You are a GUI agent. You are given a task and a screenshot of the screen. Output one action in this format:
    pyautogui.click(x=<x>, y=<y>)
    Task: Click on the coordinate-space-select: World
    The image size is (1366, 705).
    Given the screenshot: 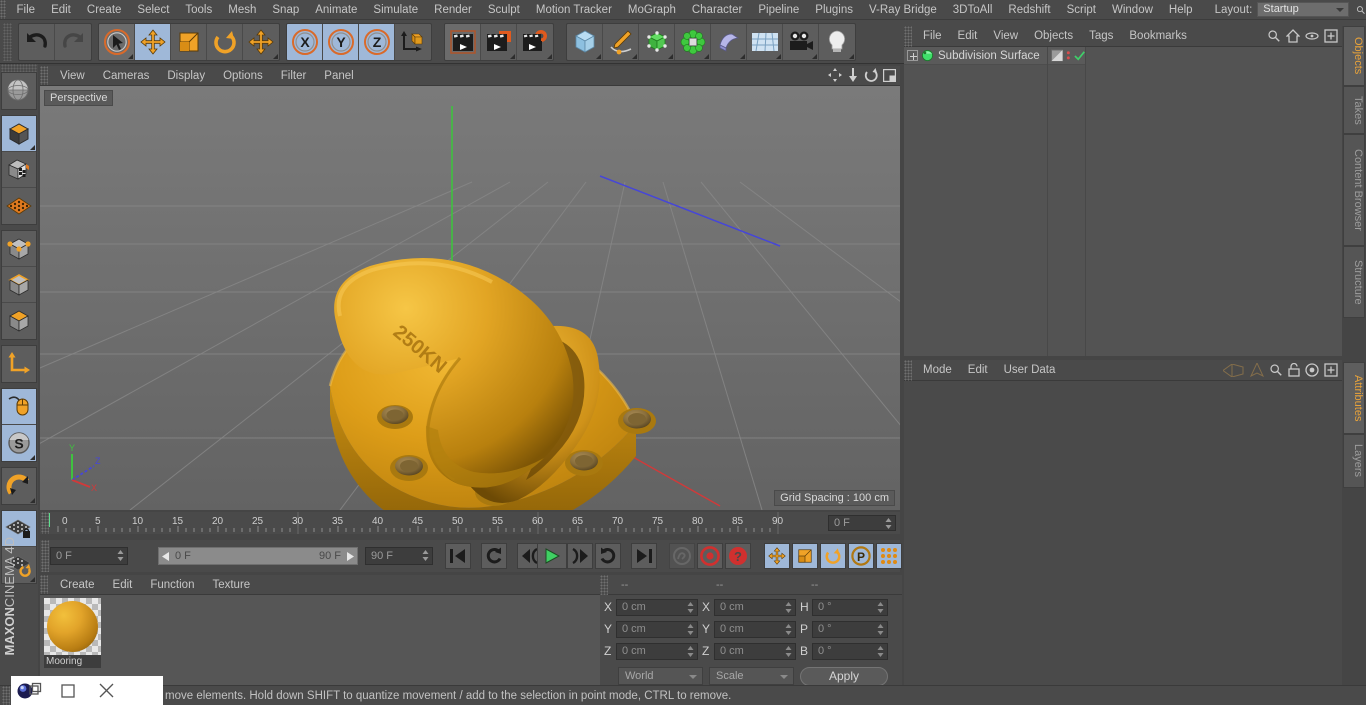 What is the action you would take?
    pyautogui.click(x=660, y=676)
    